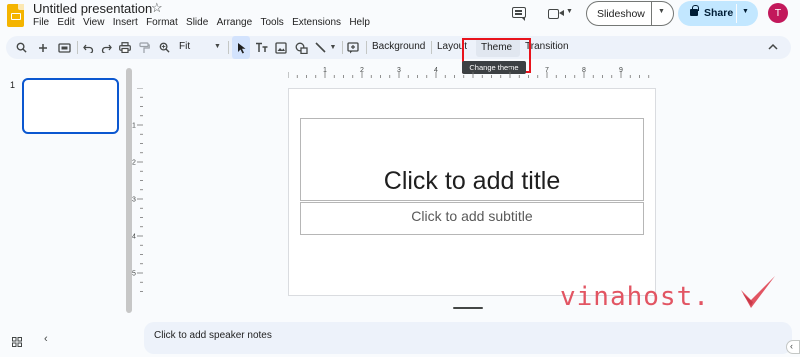  What do you see at coordinates (88, 47) in the screenshot?
I see `undo-icon` at bounding box center [88, 47].